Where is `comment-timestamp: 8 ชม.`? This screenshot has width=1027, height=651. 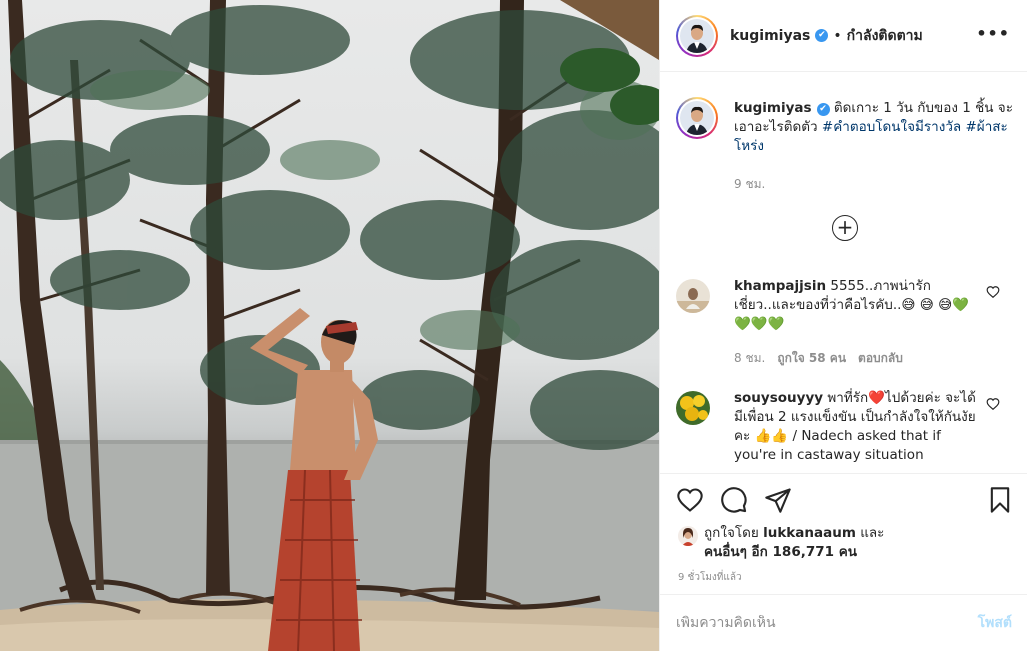
comment-timestamp: 8 ชม. is located at coordinates (750, 358).